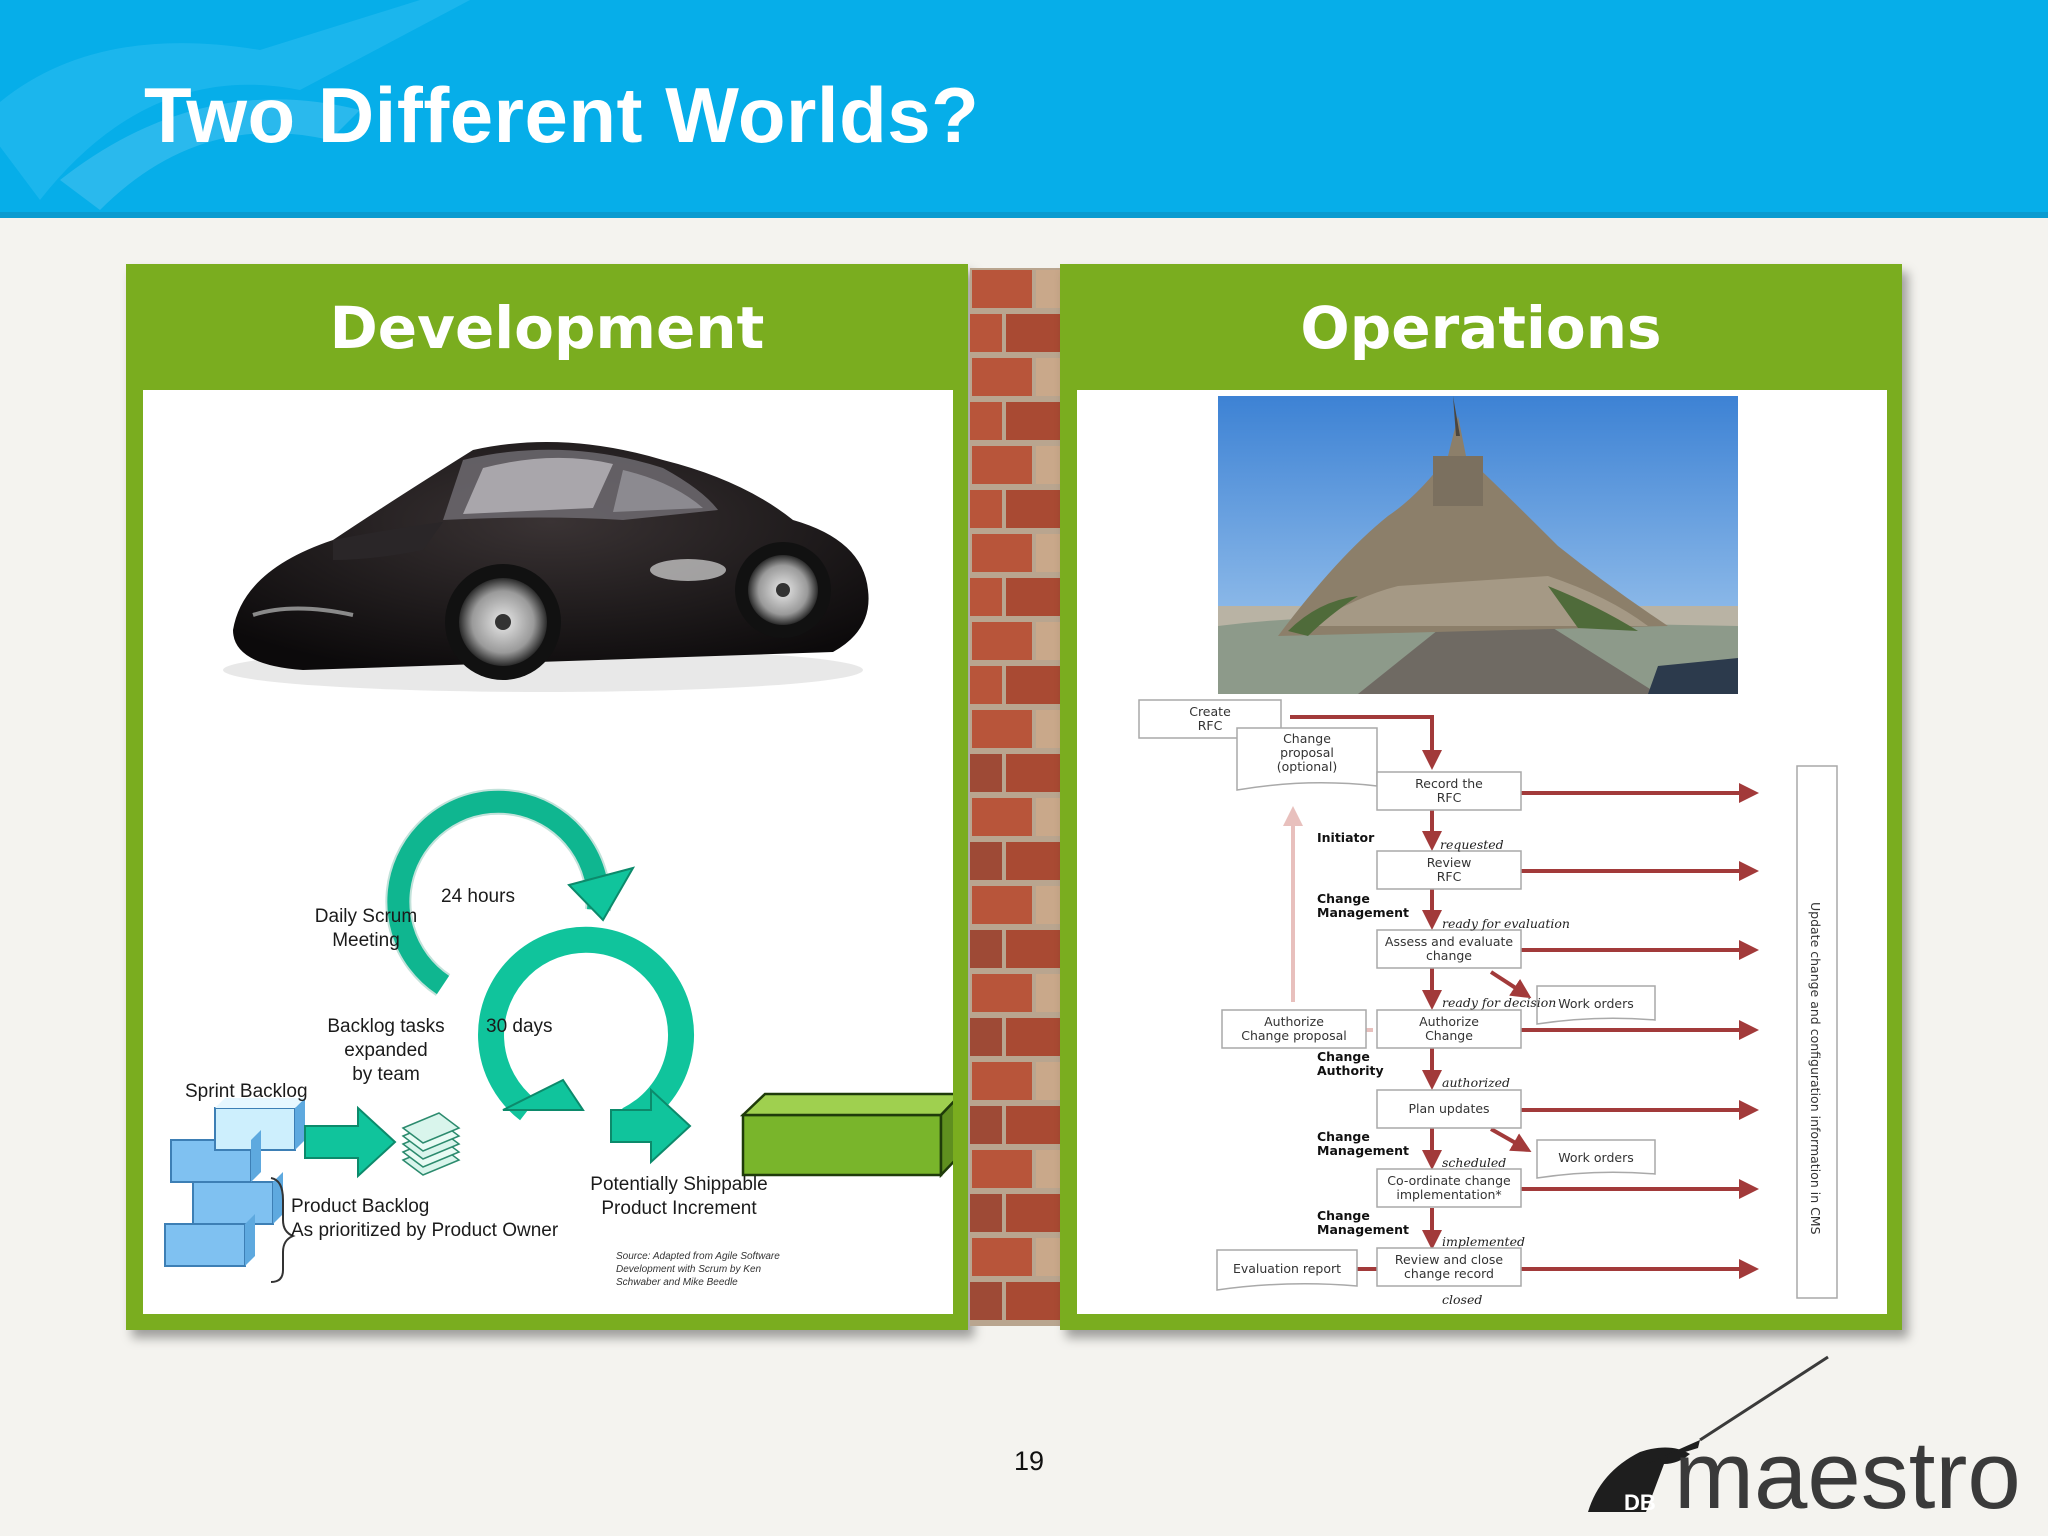  I want to click on slide-title: Two Different Worlds?, so click(562, 115).